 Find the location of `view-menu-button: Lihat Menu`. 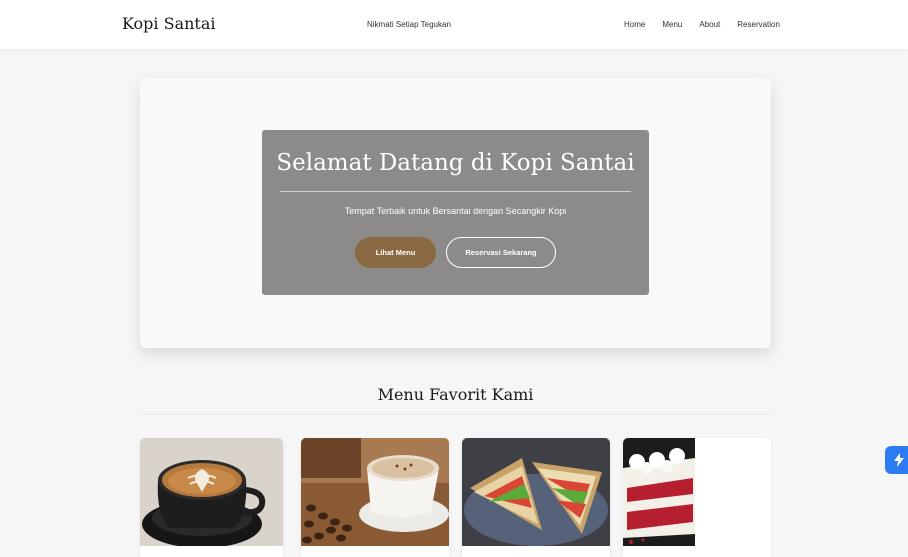

view-menu-button: Lihat Menu is located at coordinates (395, 252).